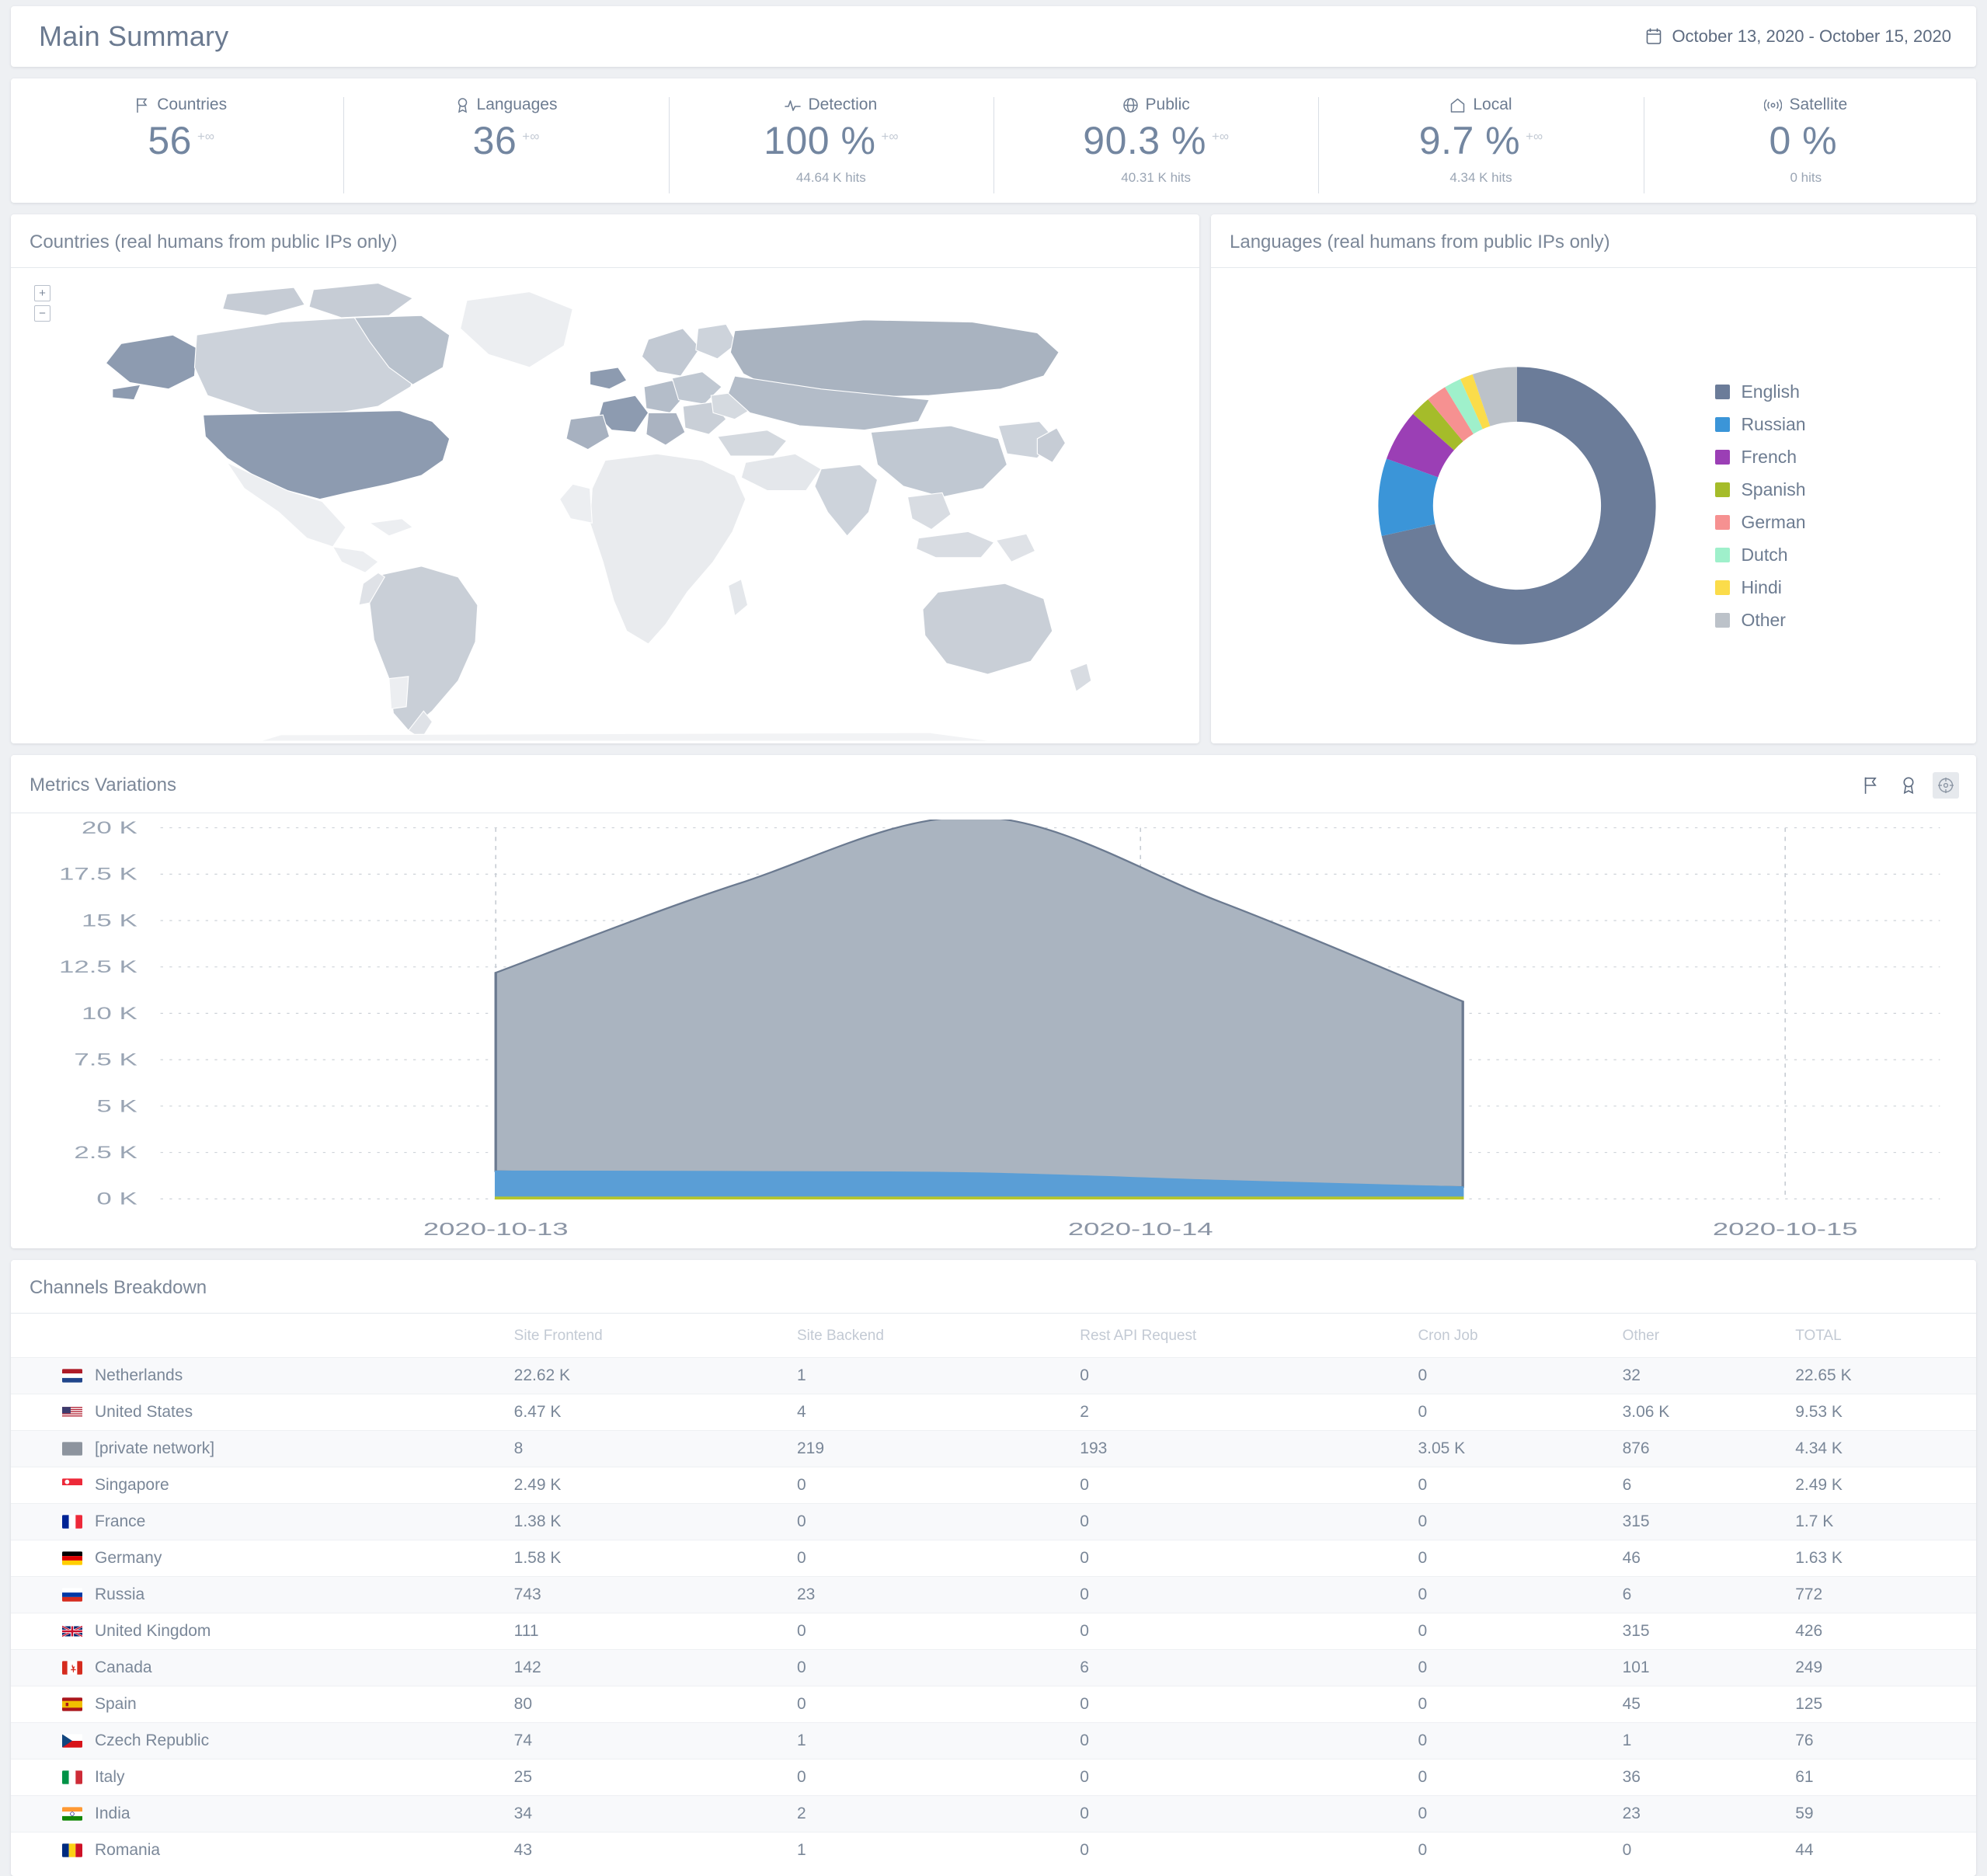 This screenshot has width=1987, height=1876. What do you see at coordinates (42, 313) in the screenshot?
I see `map-zoom-out-button: −` at bounding box center [42, 313].